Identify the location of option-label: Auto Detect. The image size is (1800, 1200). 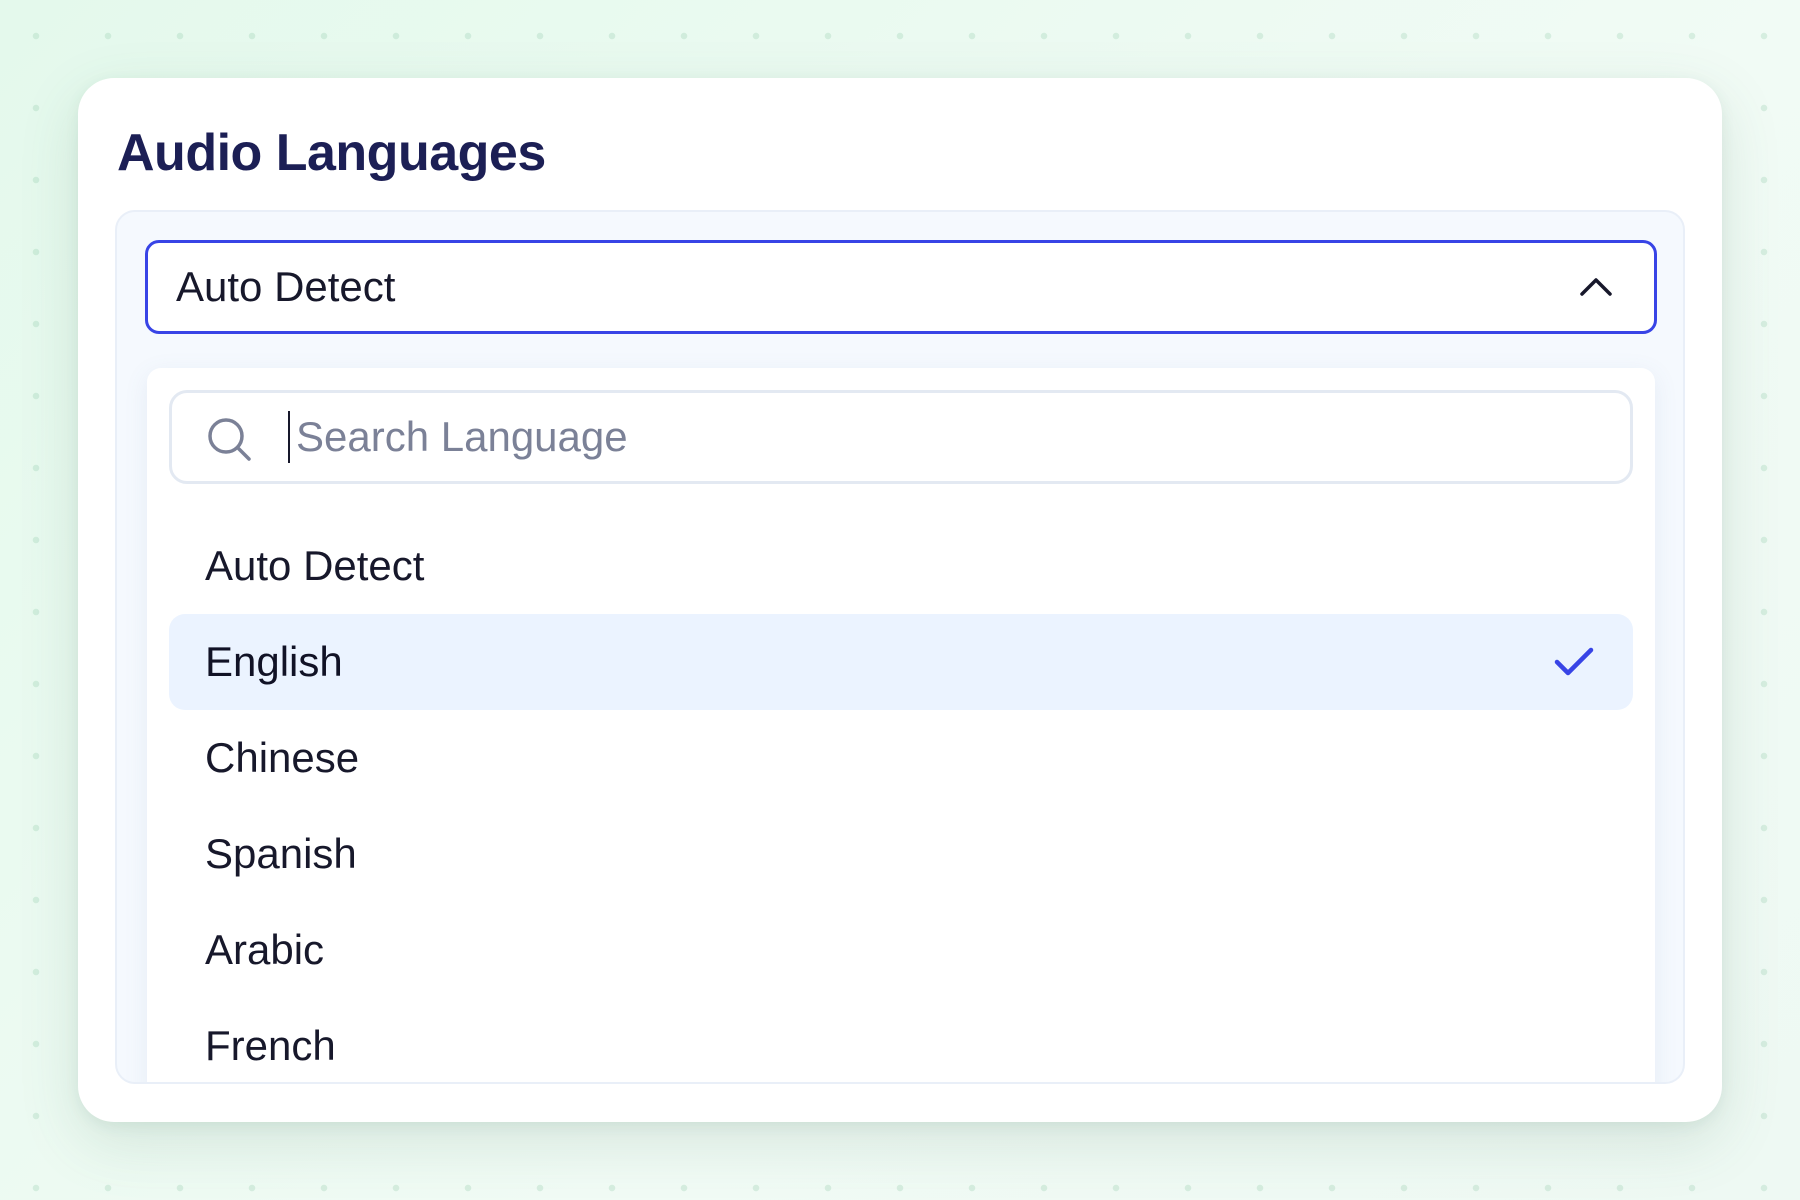
(315, 565).